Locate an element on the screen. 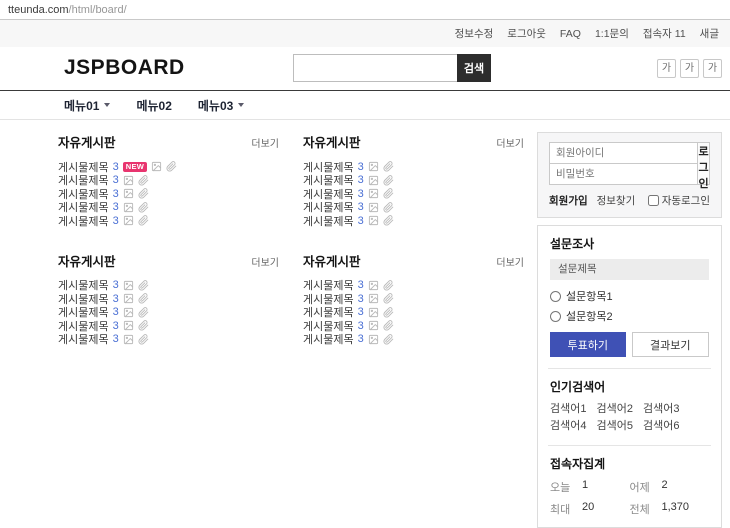  board-item: 게시물제목 3 is located at coordinates (413, 339).